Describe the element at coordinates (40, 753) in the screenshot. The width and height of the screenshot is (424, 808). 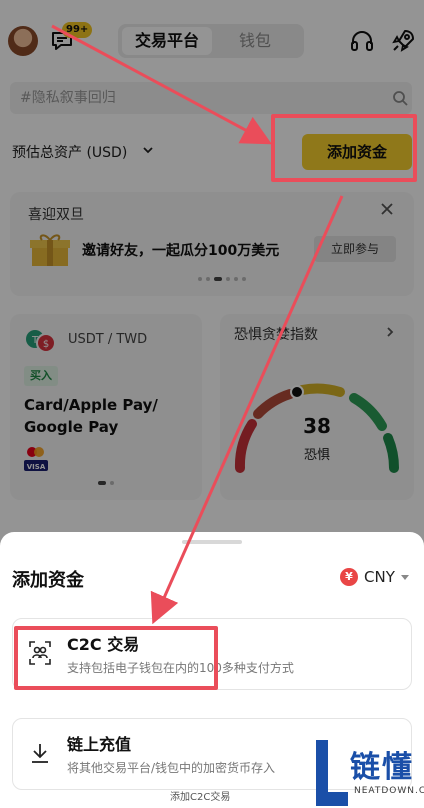
I see `download-icon` at that location.